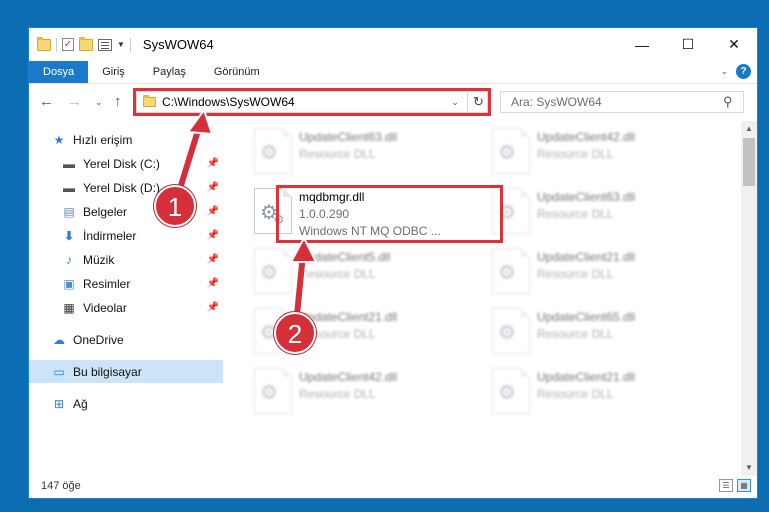  Describe the element at coordinates (556, 102) in the screenshot. I see `search-placeholder: Ara: SysWOW64` at that location.